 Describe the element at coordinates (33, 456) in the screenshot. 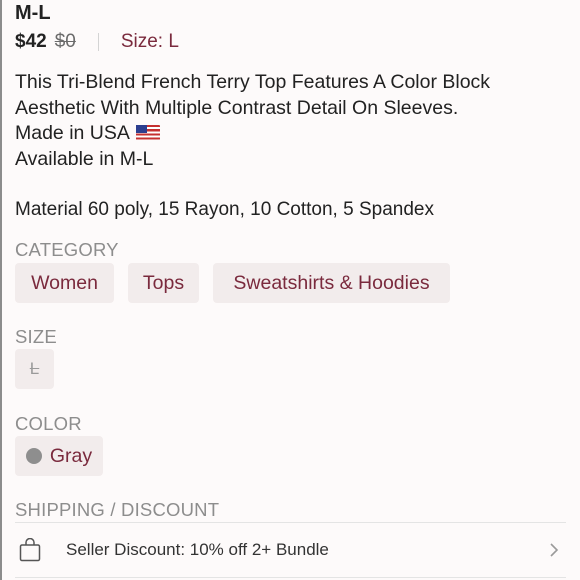

I see `color-swatch` at that location.